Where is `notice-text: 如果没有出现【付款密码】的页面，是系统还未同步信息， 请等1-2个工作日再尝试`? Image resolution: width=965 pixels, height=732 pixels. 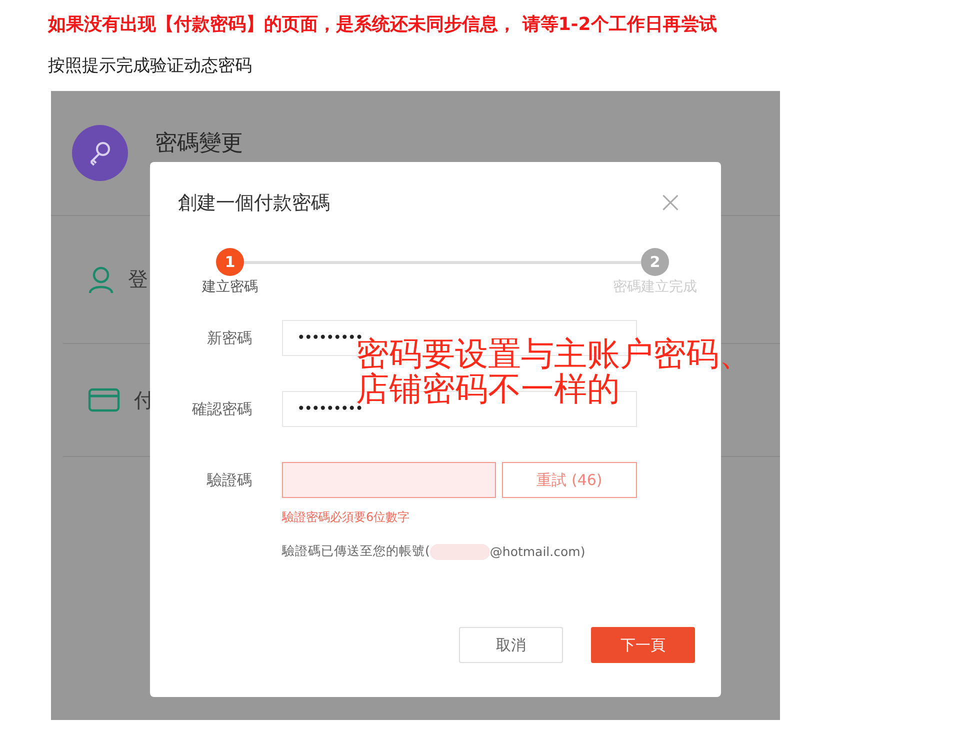 notice-text: 如果没有出现【付款密码】的页面，是系统还未同步信息， 请等1-2个工作日再尝试 is located at coordinates (382, 24).